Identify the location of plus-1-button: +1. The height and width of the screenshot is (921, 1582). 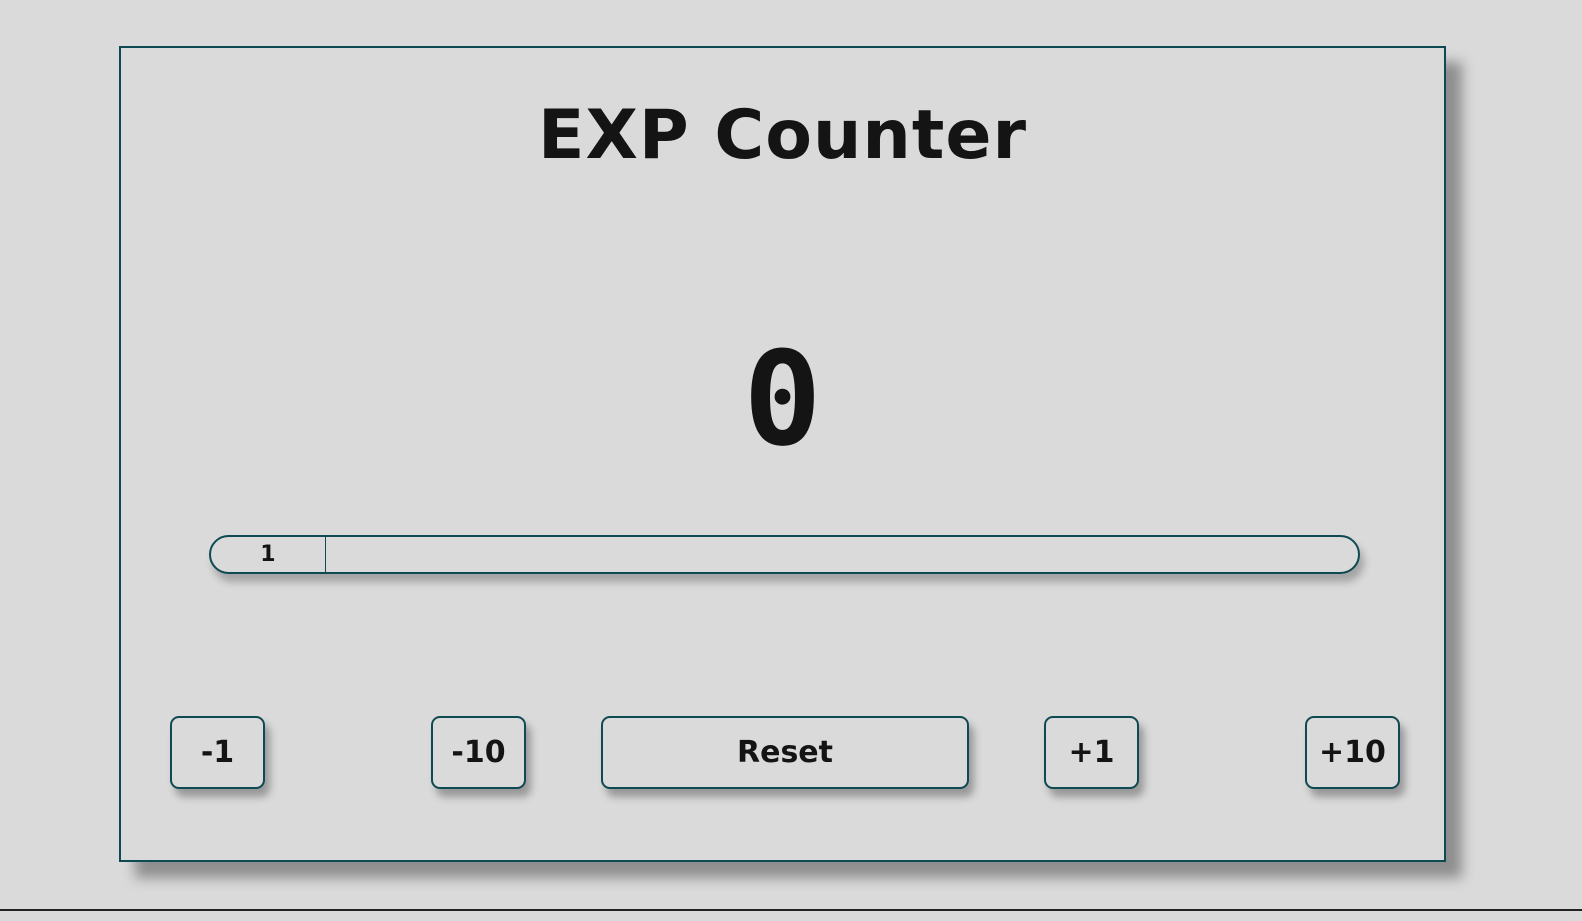
(1091, 752).